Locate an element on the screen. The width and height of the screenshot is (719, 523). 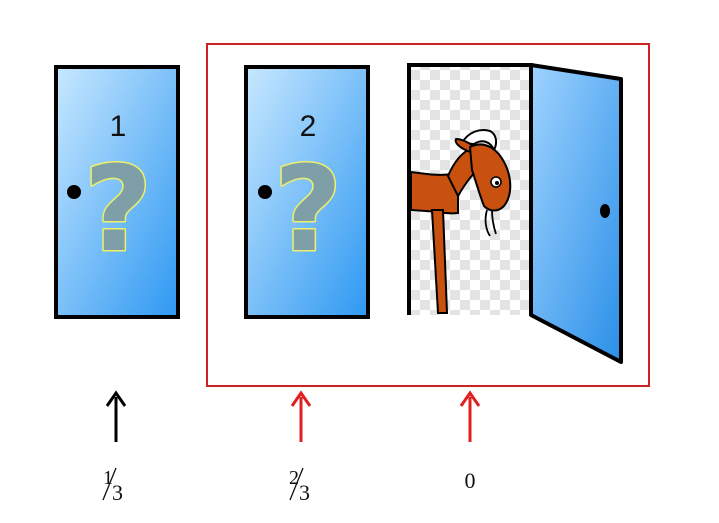
probability-door-3: 0 is located at coordinates (470, 480).